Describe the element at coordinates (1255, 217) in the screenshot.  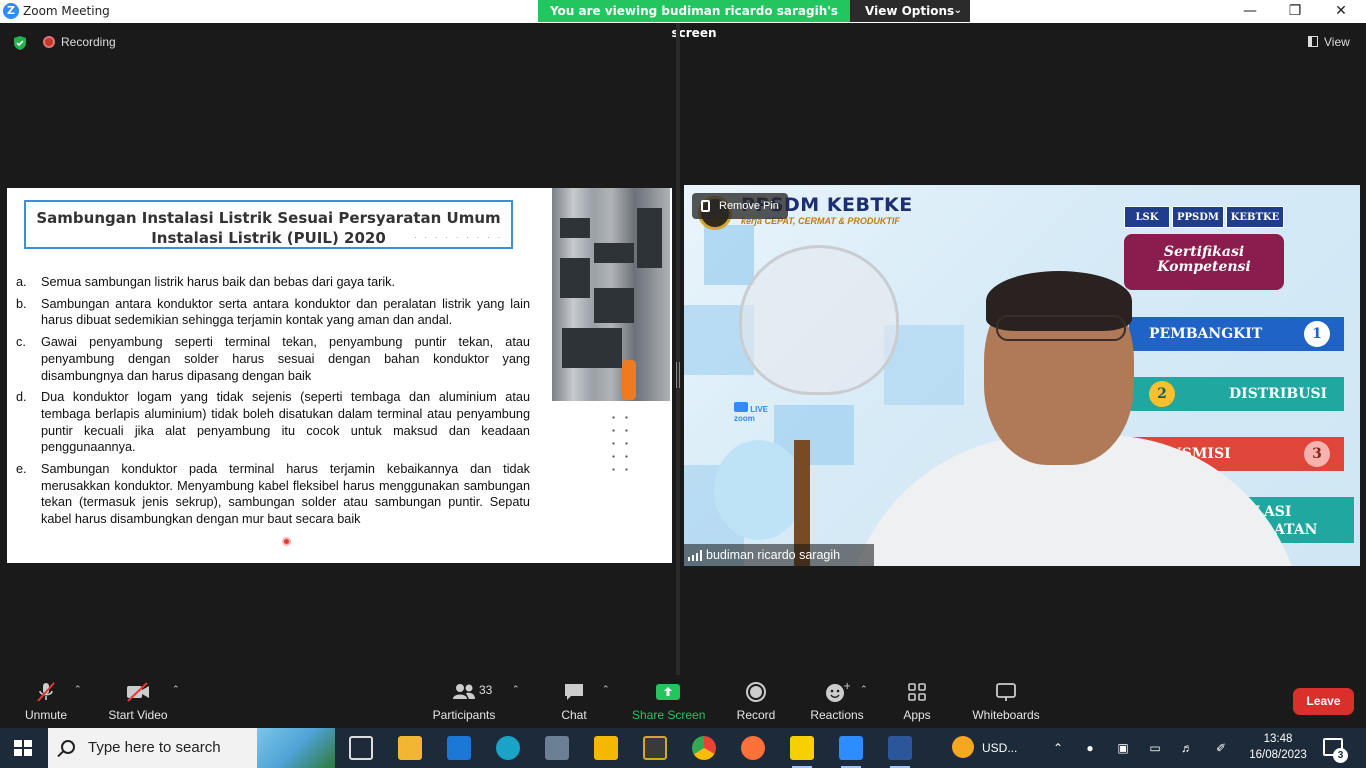
I see `background-tag: KEBTKE` at that location.